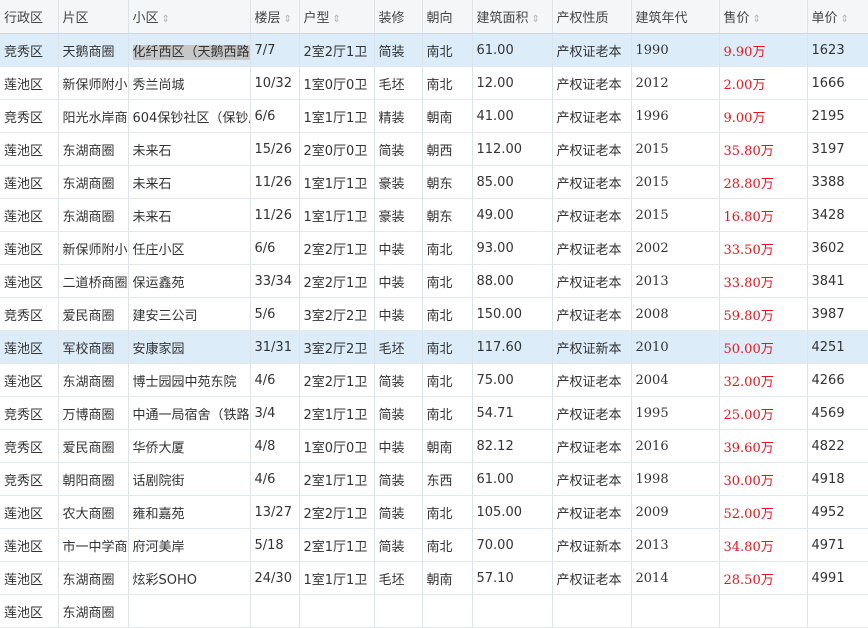 The width and height of the screenshot is (868, 628). Describe the element at coordinates (93, 281) in the screenshot. I see `cell-area: 二道桥商圈` at that location.